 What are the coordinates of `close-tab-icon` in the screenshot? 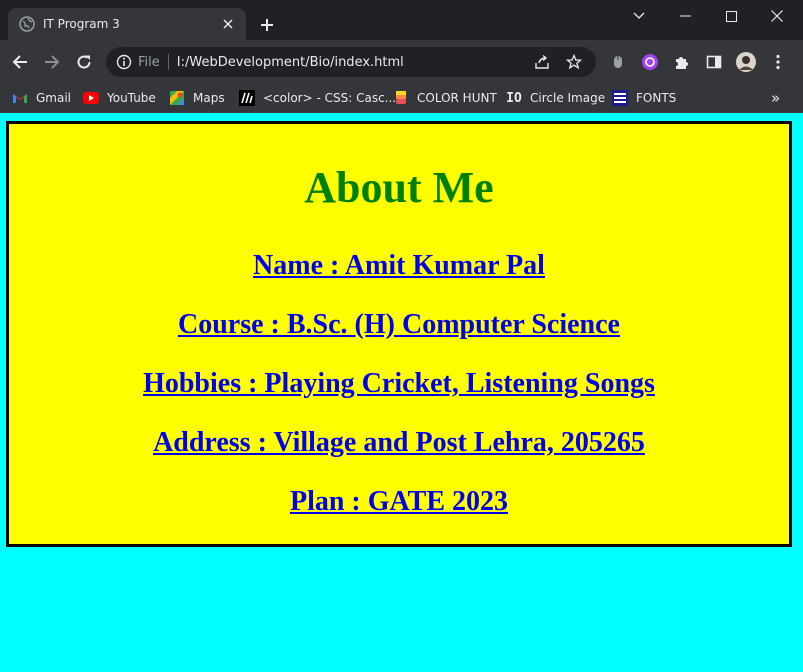 It's located at (228, 24).